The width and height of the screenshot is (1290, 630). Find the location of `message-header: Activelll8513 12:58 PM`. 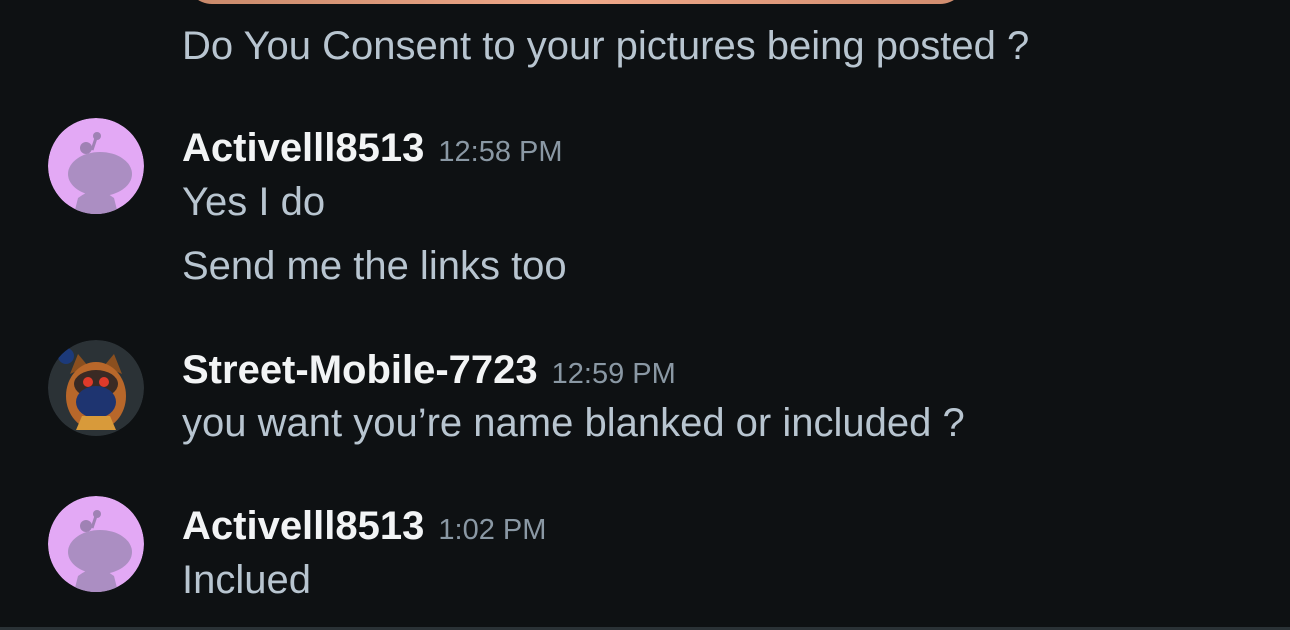

message-header: Activelll8513 12:58 PM is located at coordinates (372, 148).